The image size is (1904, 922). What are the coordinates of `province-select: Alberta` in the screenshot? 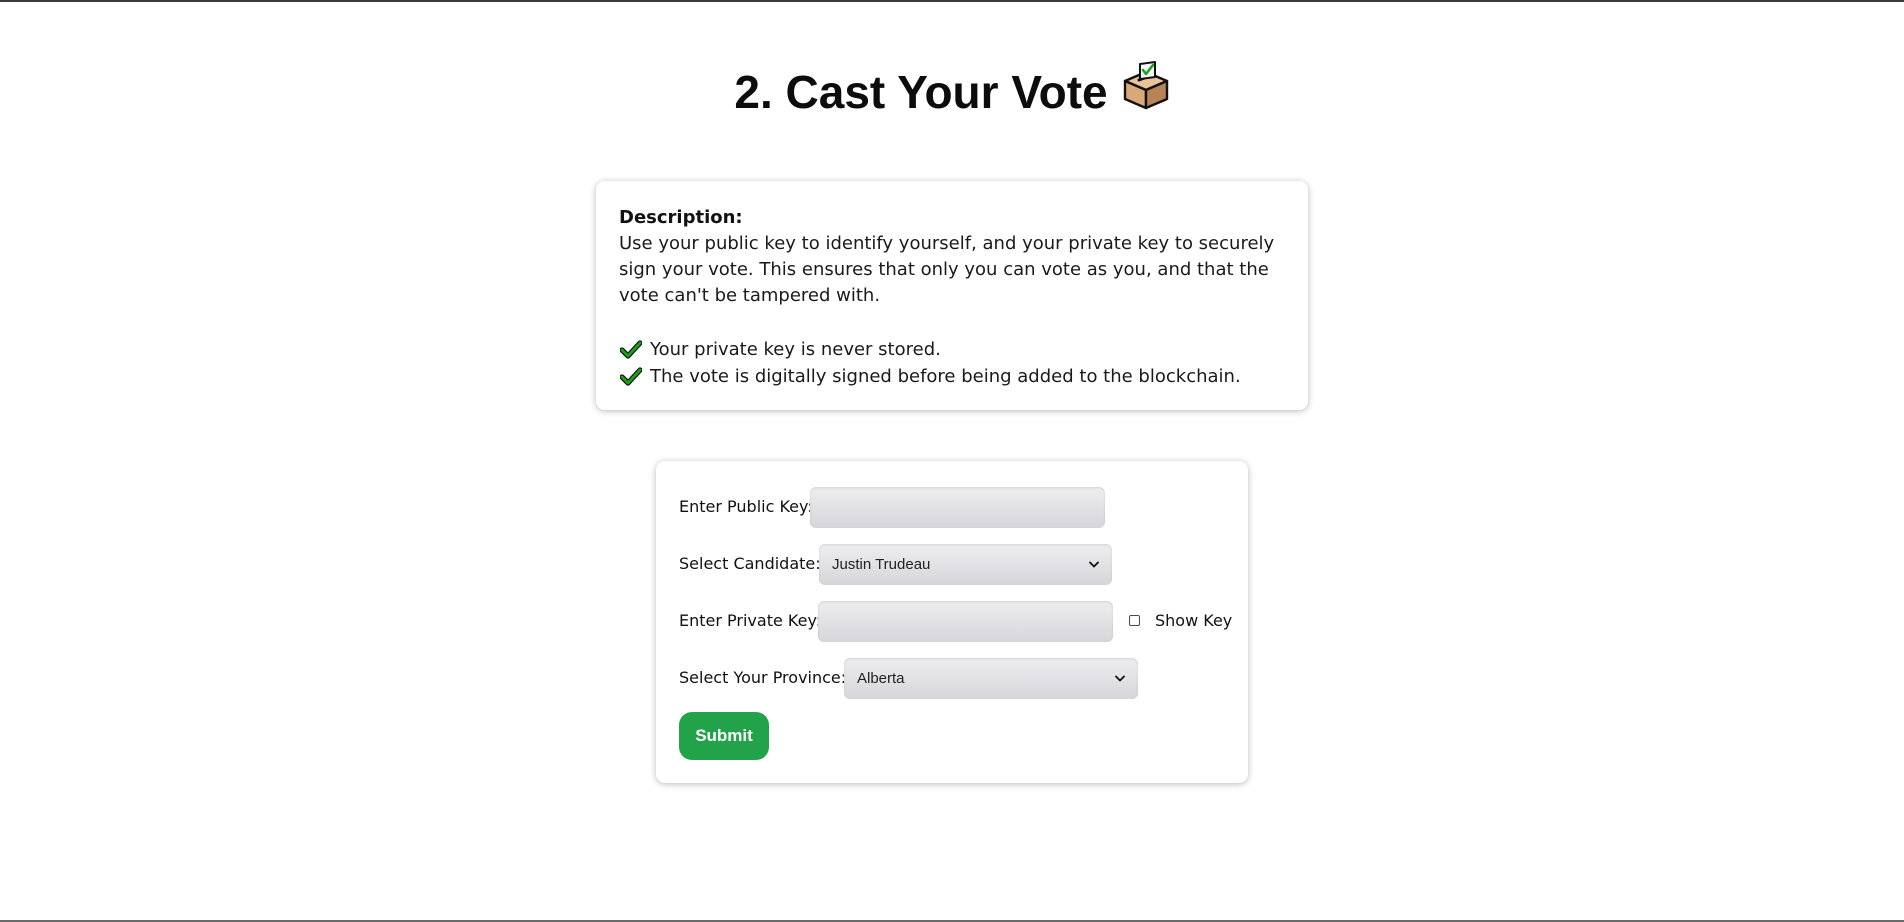 It's located at (991, 678).